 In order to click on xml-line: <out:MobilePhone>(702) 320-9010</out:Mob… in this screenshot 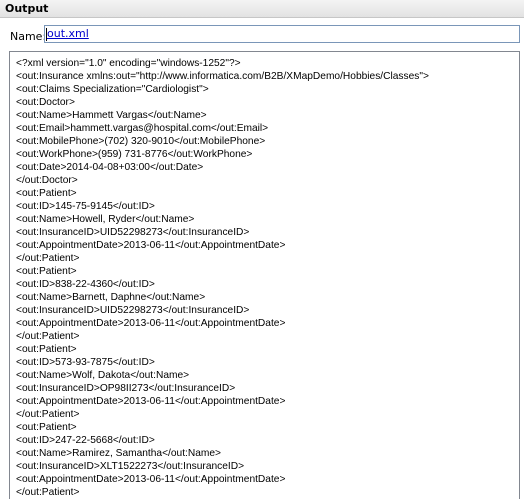, I will do `click(141, 141)`.